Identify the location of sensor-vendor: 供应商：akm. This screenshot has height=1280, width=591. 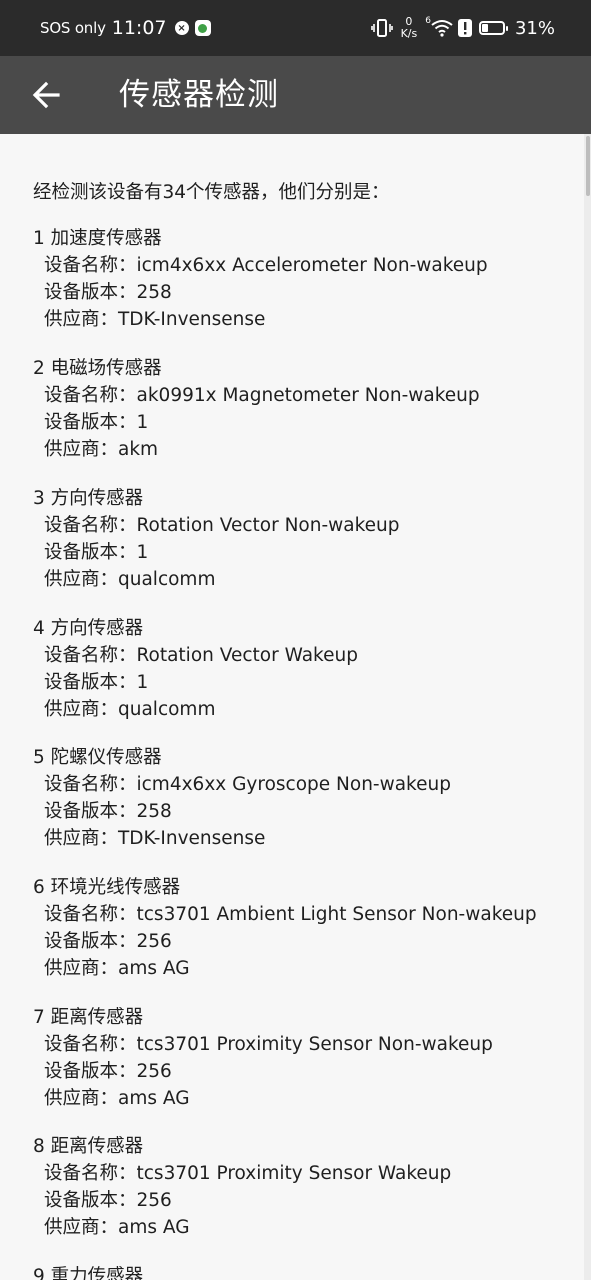
(101, 449).